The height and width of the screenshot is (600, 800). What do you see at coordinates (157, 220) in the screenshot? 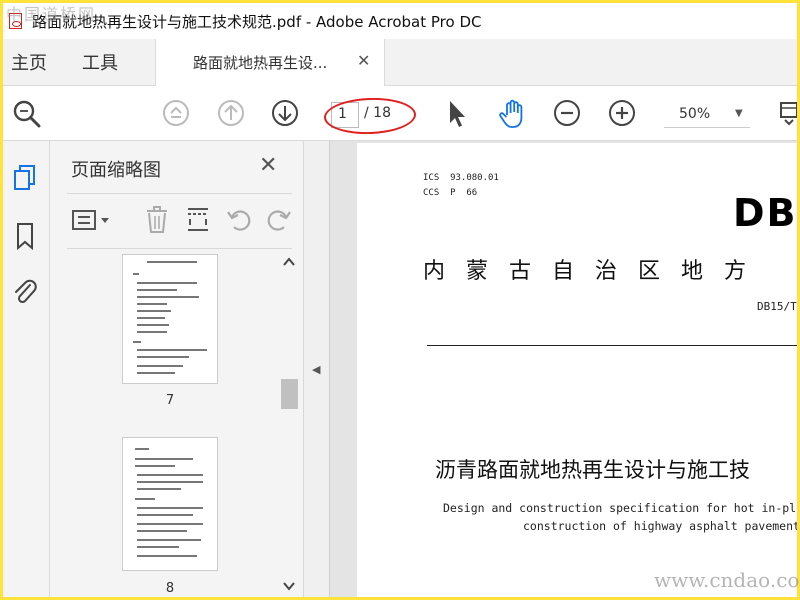
I see `delete-page-icon` at bounding box center [157, 220].